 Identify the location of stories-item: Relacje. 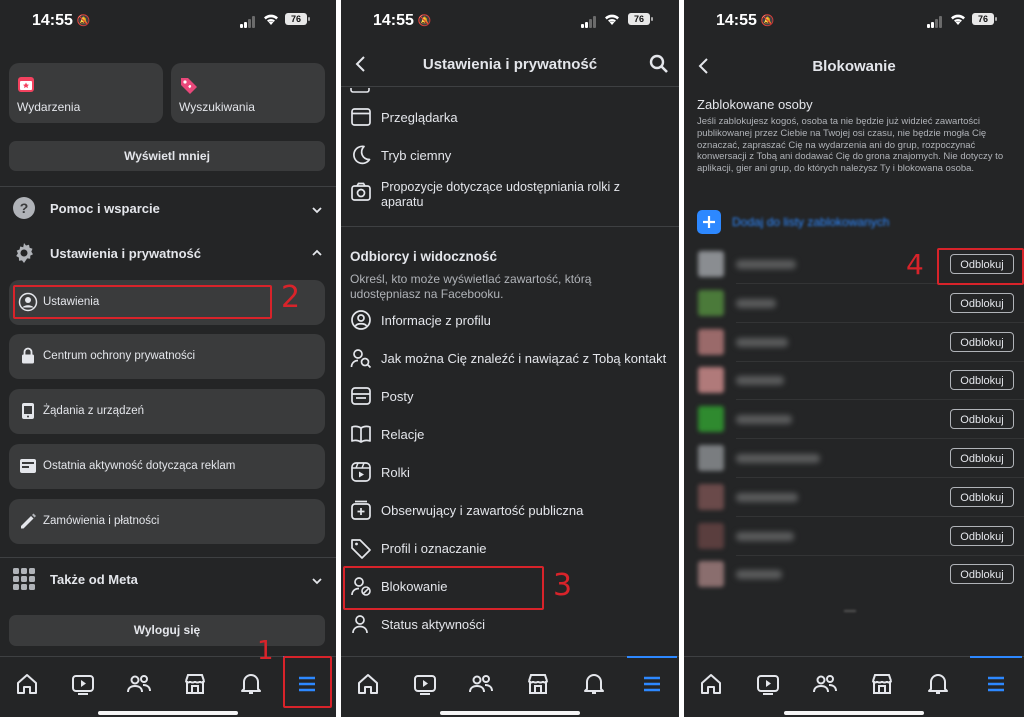
(510, 434).